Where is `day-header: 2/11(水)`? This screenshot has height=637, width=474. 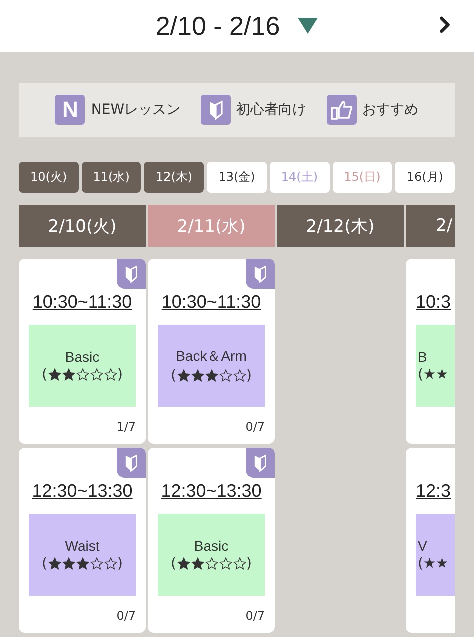
day-header: 2/11(水) is located at coordinates (211, 226).